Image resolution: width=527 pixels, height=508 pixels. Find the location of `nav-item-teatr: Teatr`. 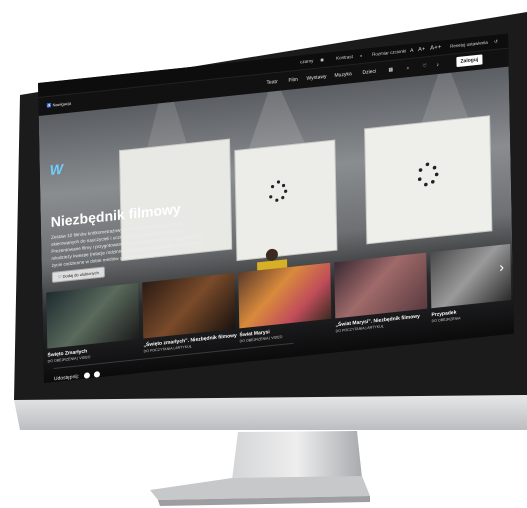

nav-item-teatr: Teatr is located at coordinates (271, 82).